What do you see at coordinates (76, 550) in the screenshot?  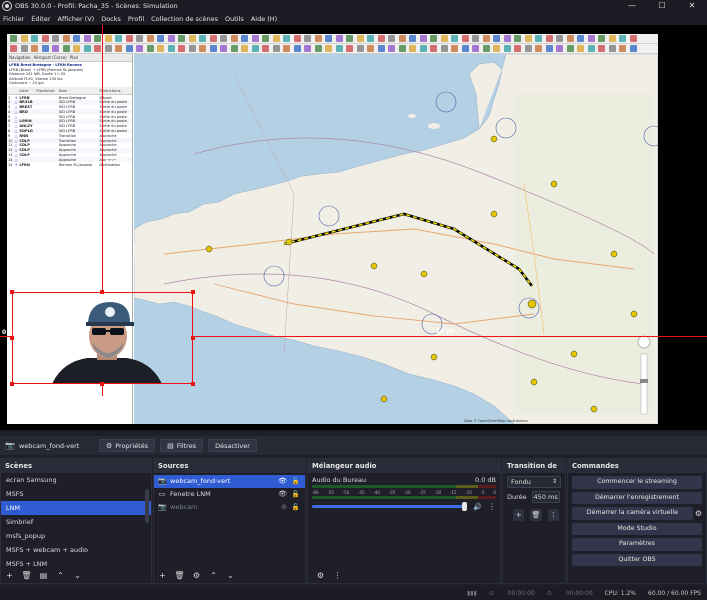 I see `scene-item: MSFS + webcam + audio` at bounding box center [76, 550].